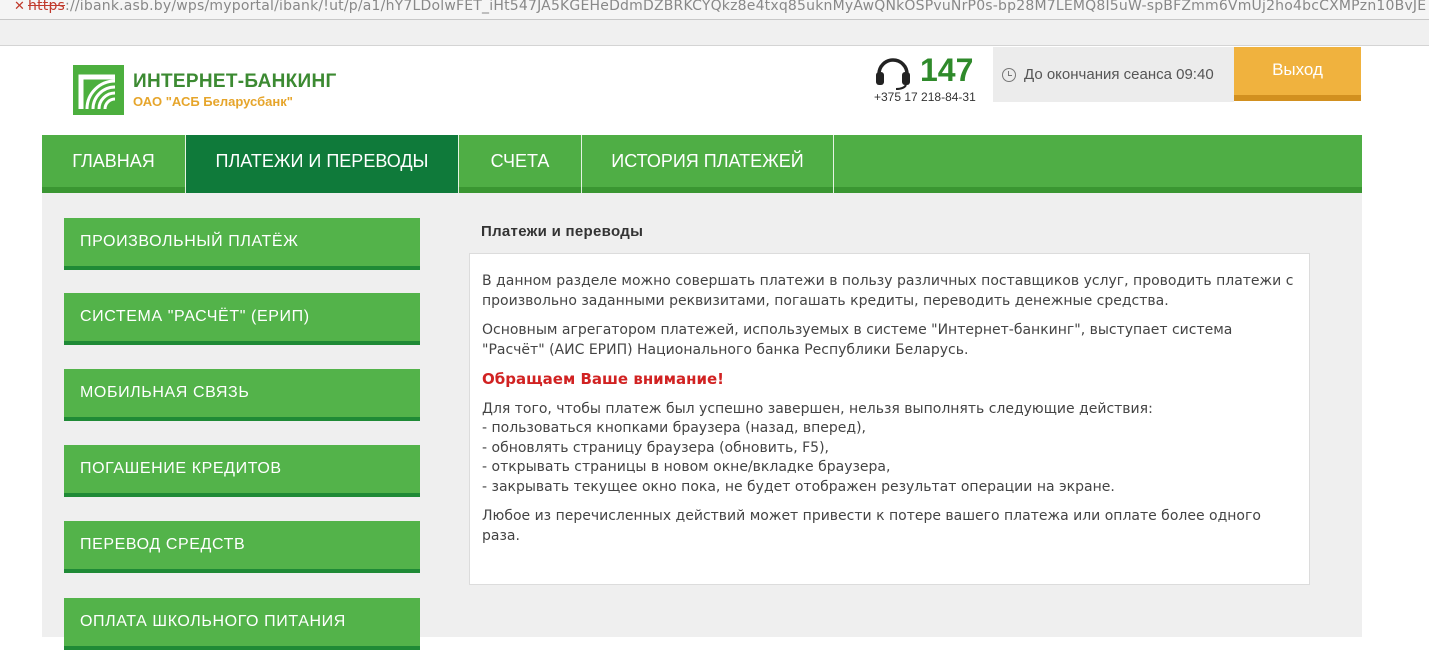  Describe the element at coordinates (833, 164) in the screenshot. I see `nav-divider` at that location.